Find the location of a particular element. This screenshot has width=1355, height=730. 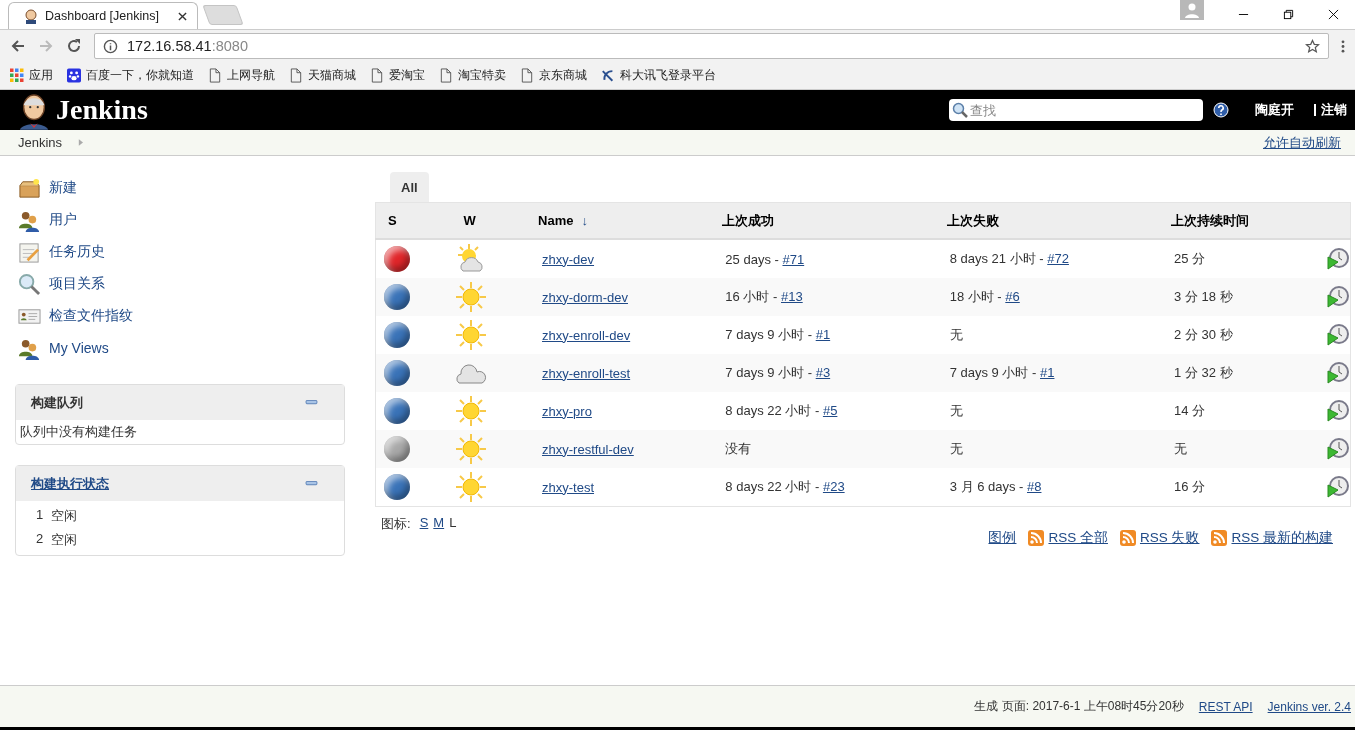

caret-icon is located at coordinates (81, 142).